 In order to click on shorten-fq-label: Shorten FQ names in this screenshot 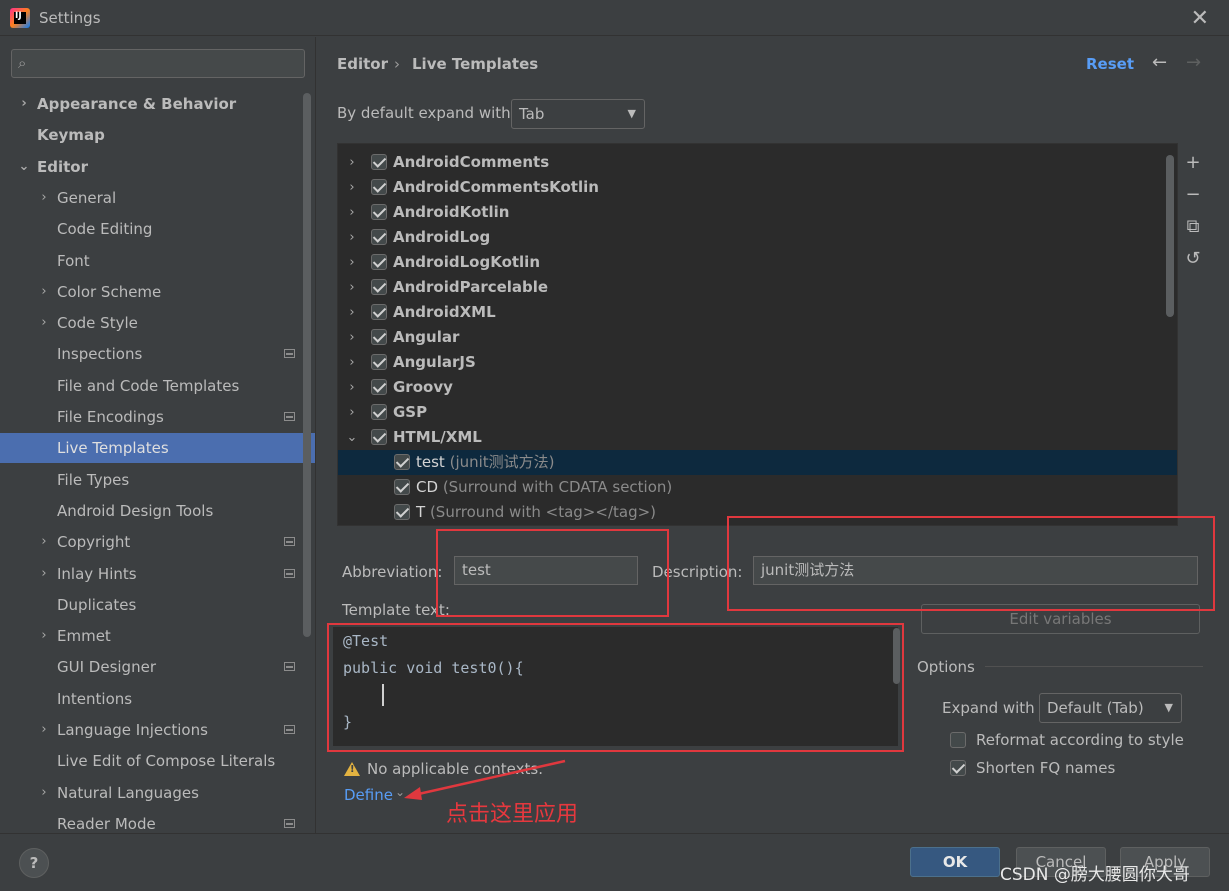, I will do `click(1045, 768)`.